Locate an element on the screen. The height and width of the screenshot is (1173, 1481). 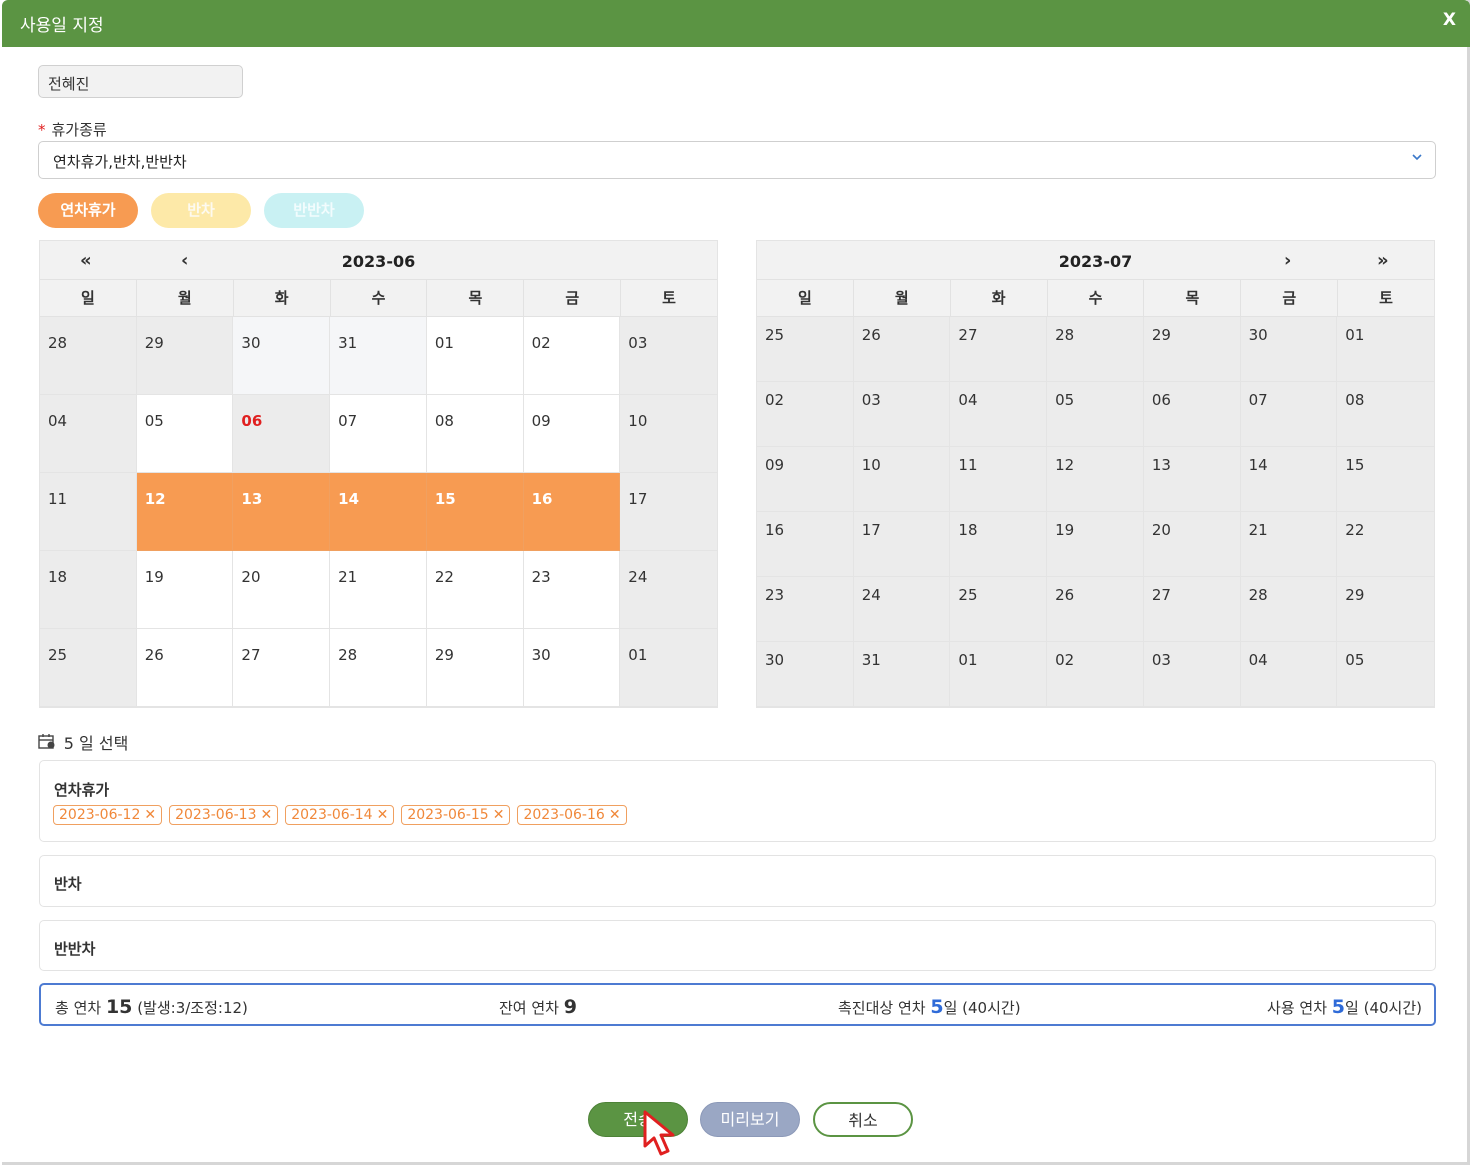
date-tag-label: 2023-06-16 is located at coordinates (564, 815).